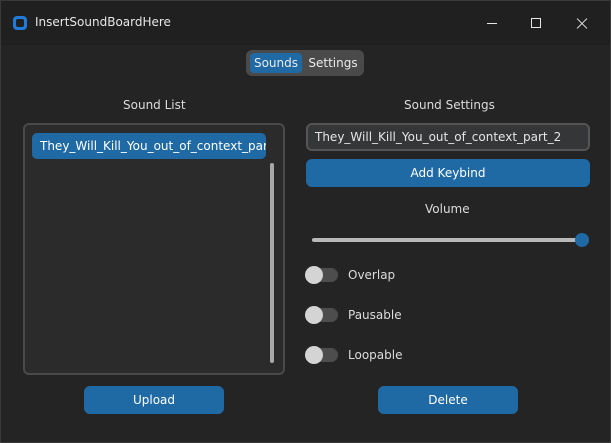  What do you see at coordinates (154, 105) in the screenshot?
I see `sound-list-title: Sound List` at bounding box center [154, 105].